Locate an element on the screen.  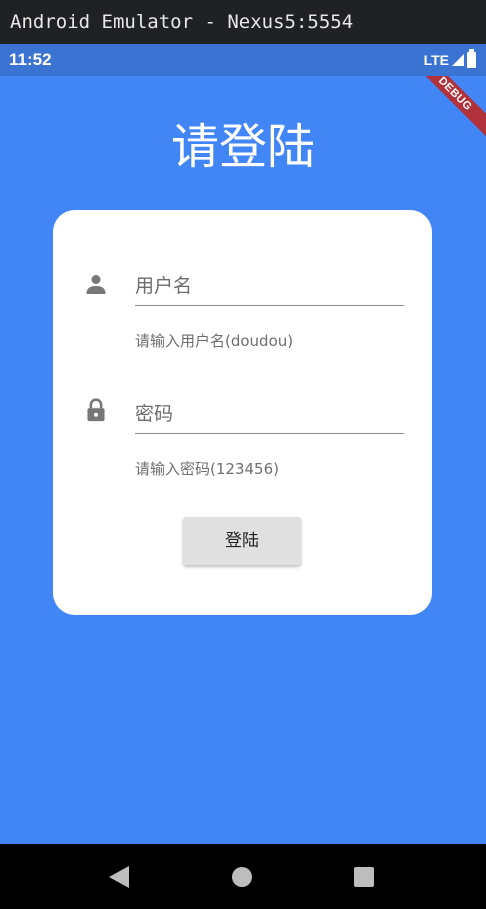
username-placeholder: 用户名 is located at coordinates (164, 286).